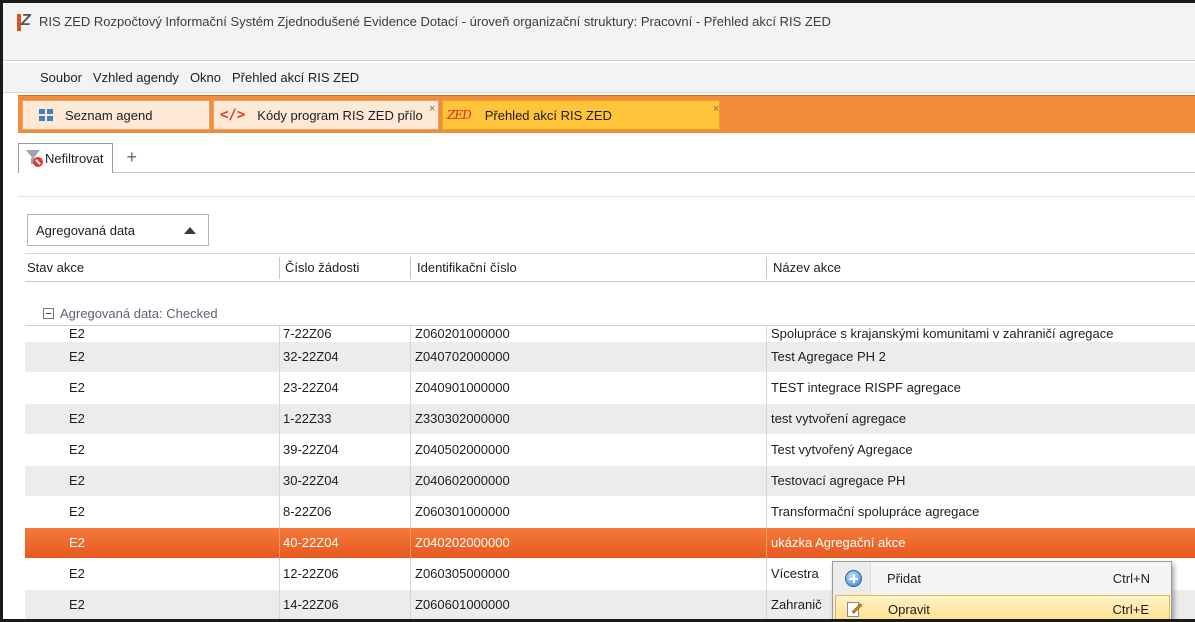 The image size is (1195, 622). I want to click on cell-id: Z060305000000, so click(462, 573).